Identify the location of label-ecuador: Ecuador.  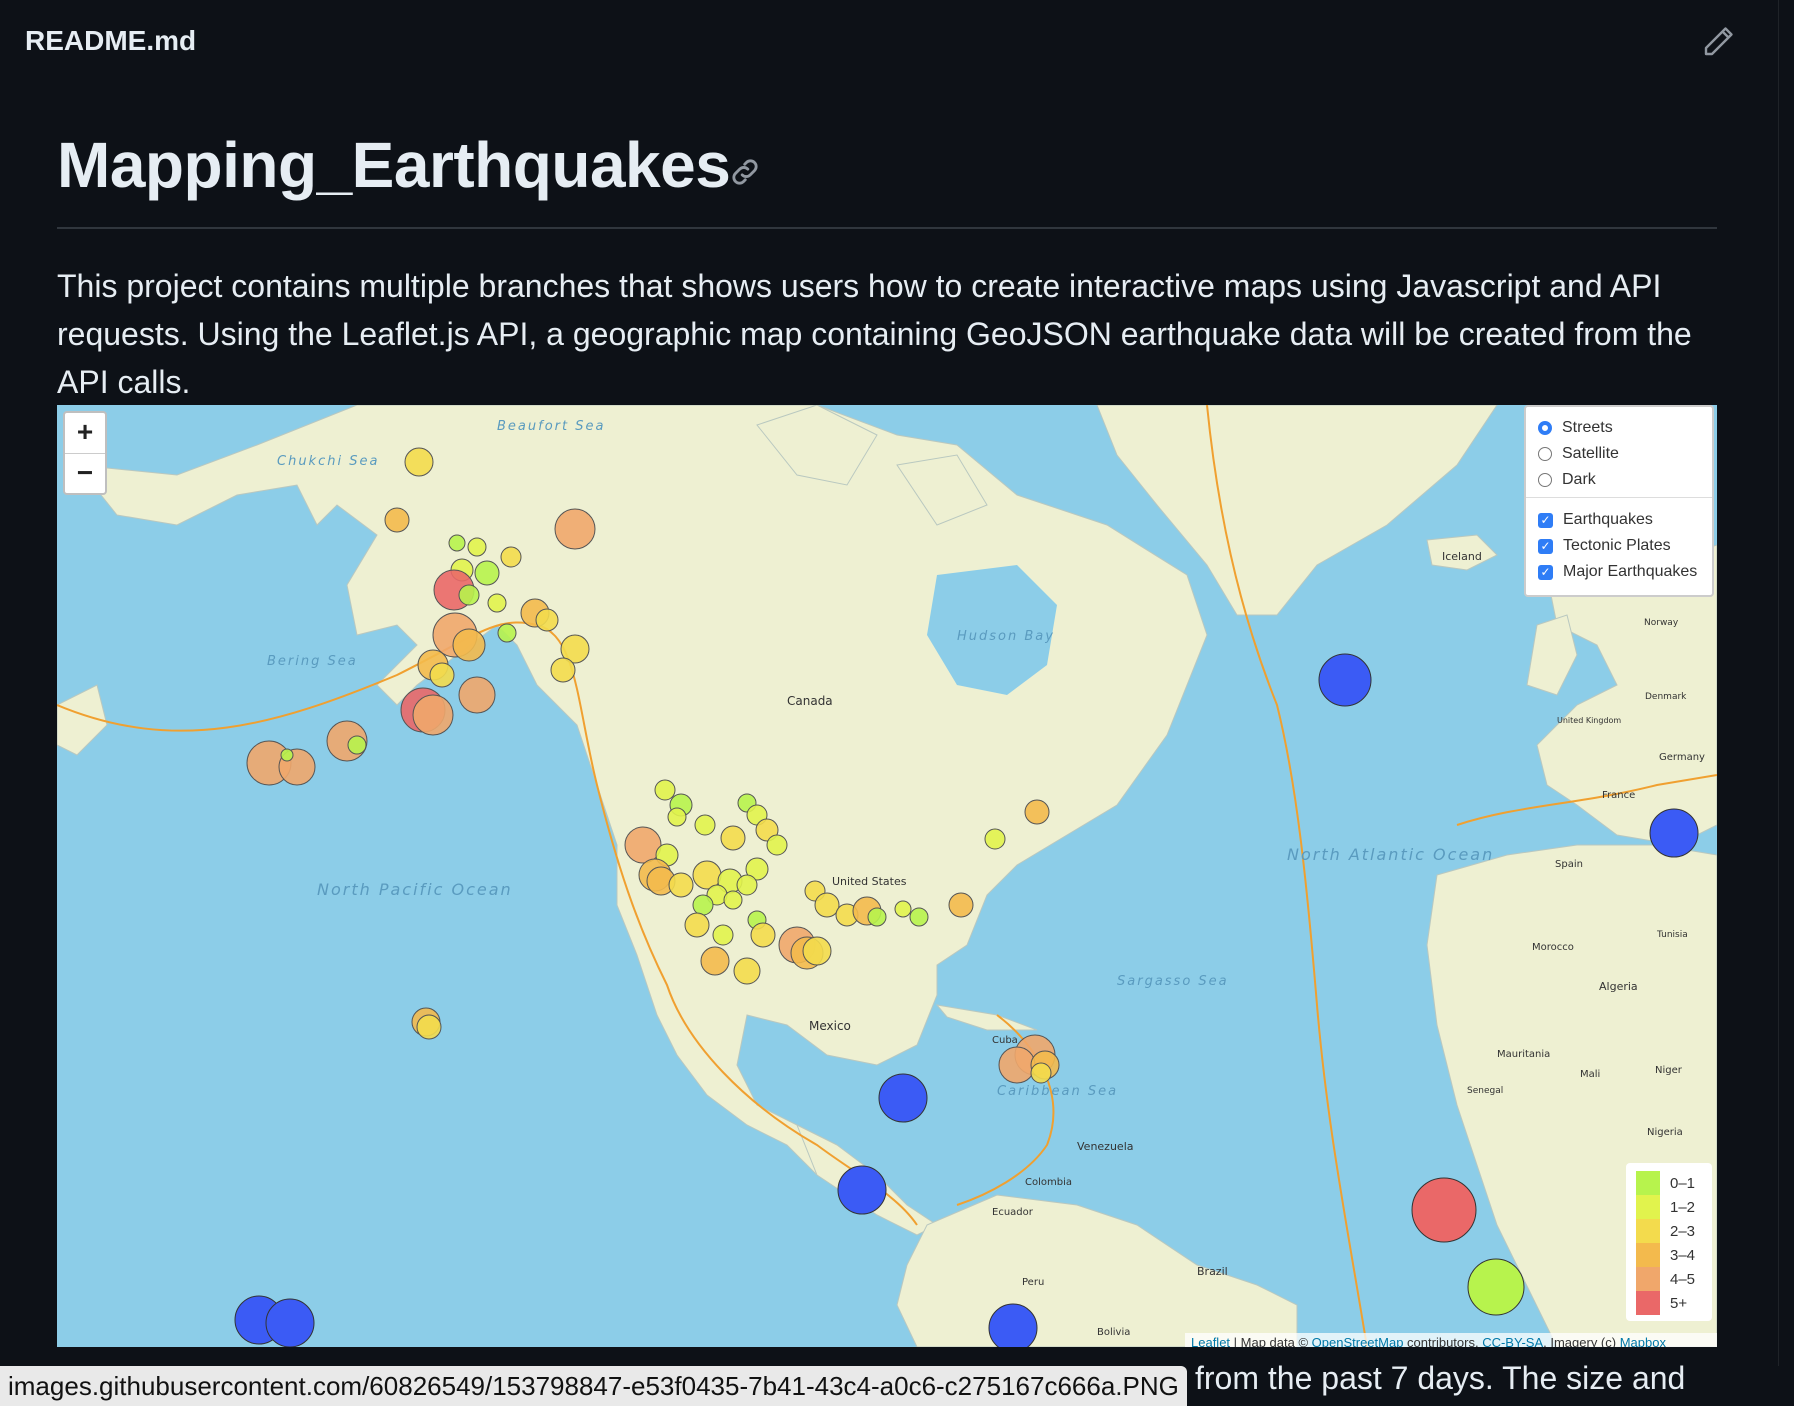
(1013, 1212).